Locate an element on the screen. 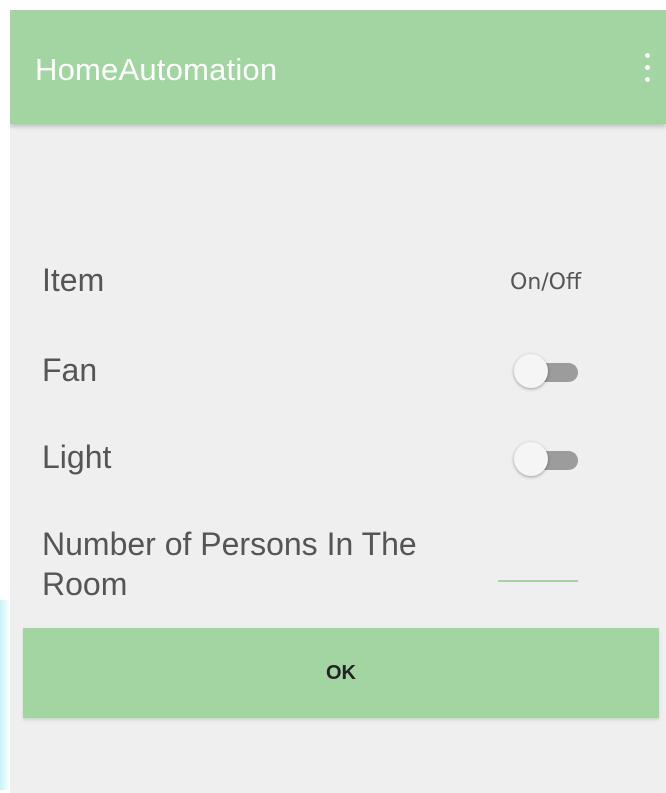  more-vert-icon is located at coordinates (647, 68).